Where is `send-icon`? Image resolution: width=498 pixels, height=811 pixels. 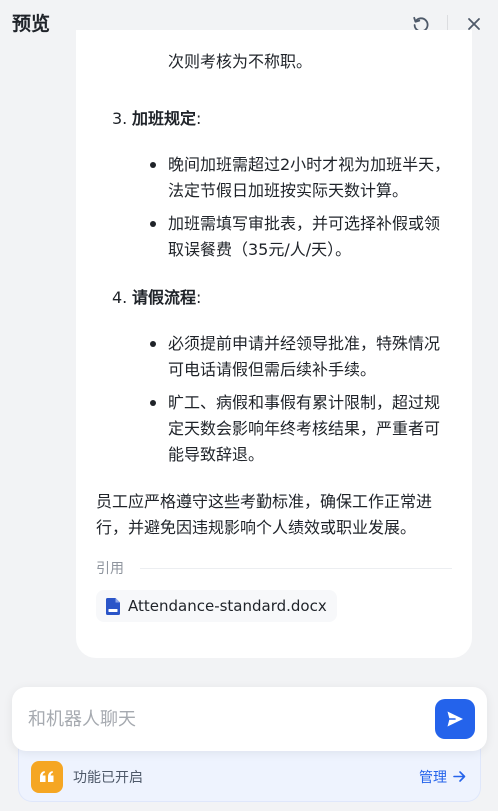
send-icon is located at coordinates (455, 719).